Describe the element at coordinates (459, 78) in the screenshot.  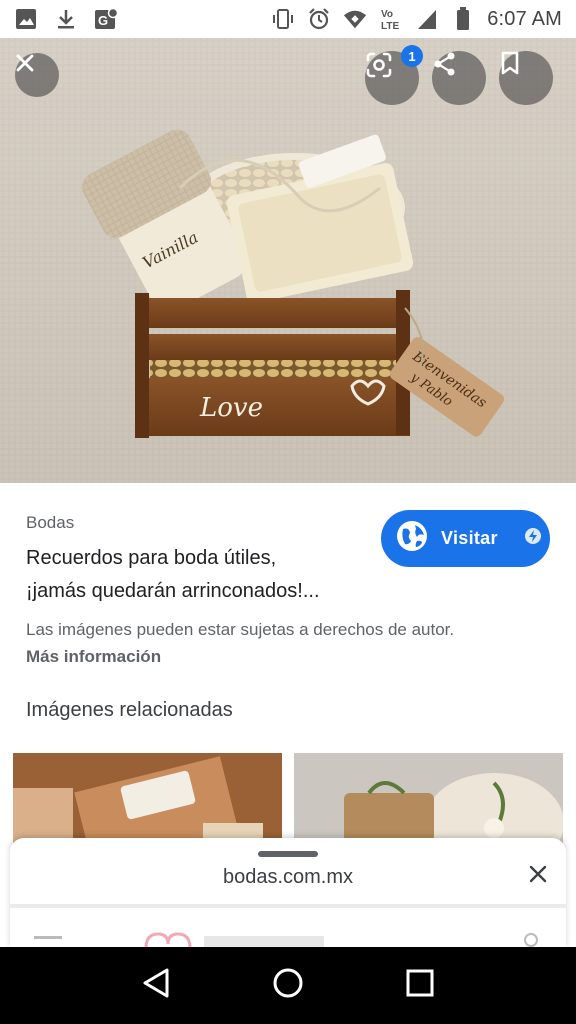
I see `share-button` at that location.